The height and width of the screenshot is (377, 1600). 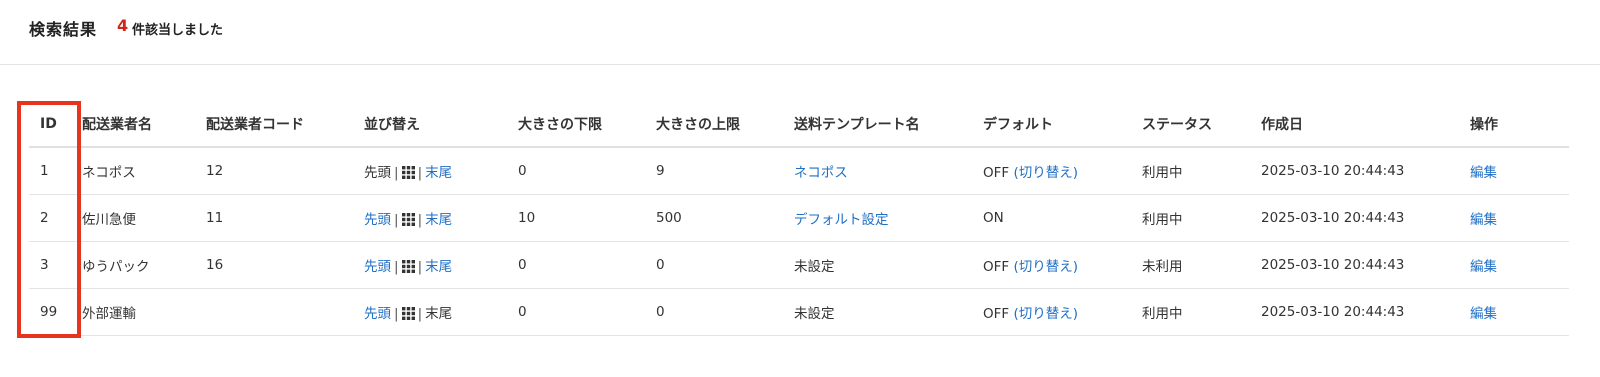 What do you see at coordinates (285, 125) in the screenshot?
I see `column-header-carrier-code: 配送業者コード` at bounding box center [285, 125].